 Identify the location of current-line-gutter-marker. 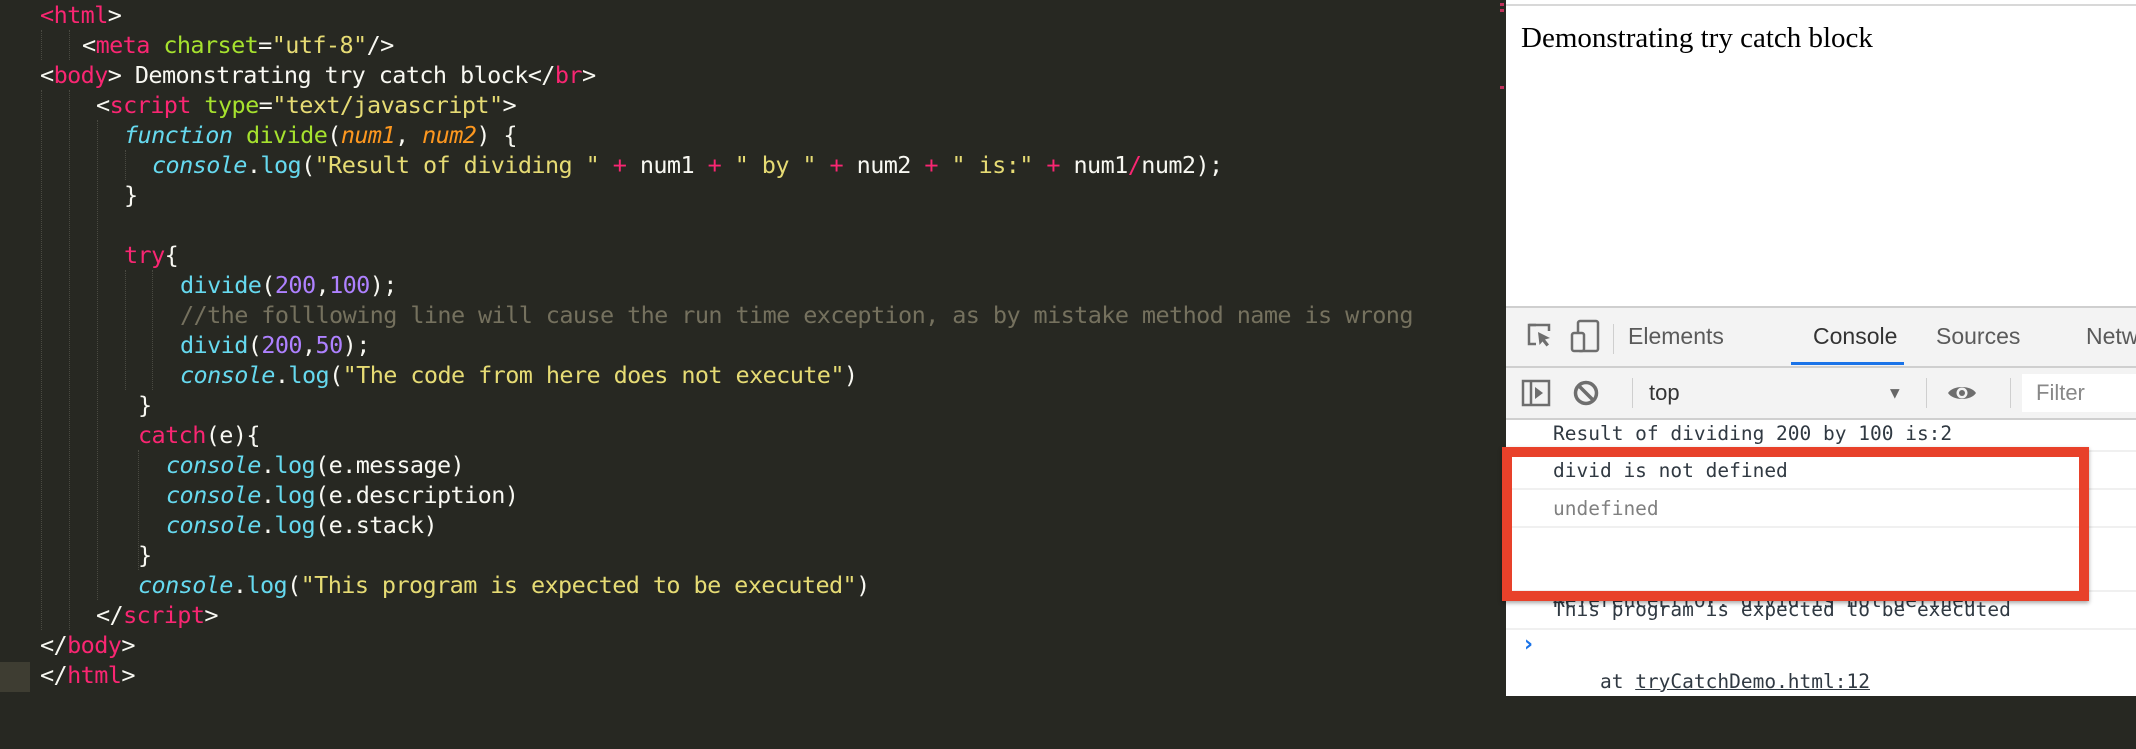
(15, 677).